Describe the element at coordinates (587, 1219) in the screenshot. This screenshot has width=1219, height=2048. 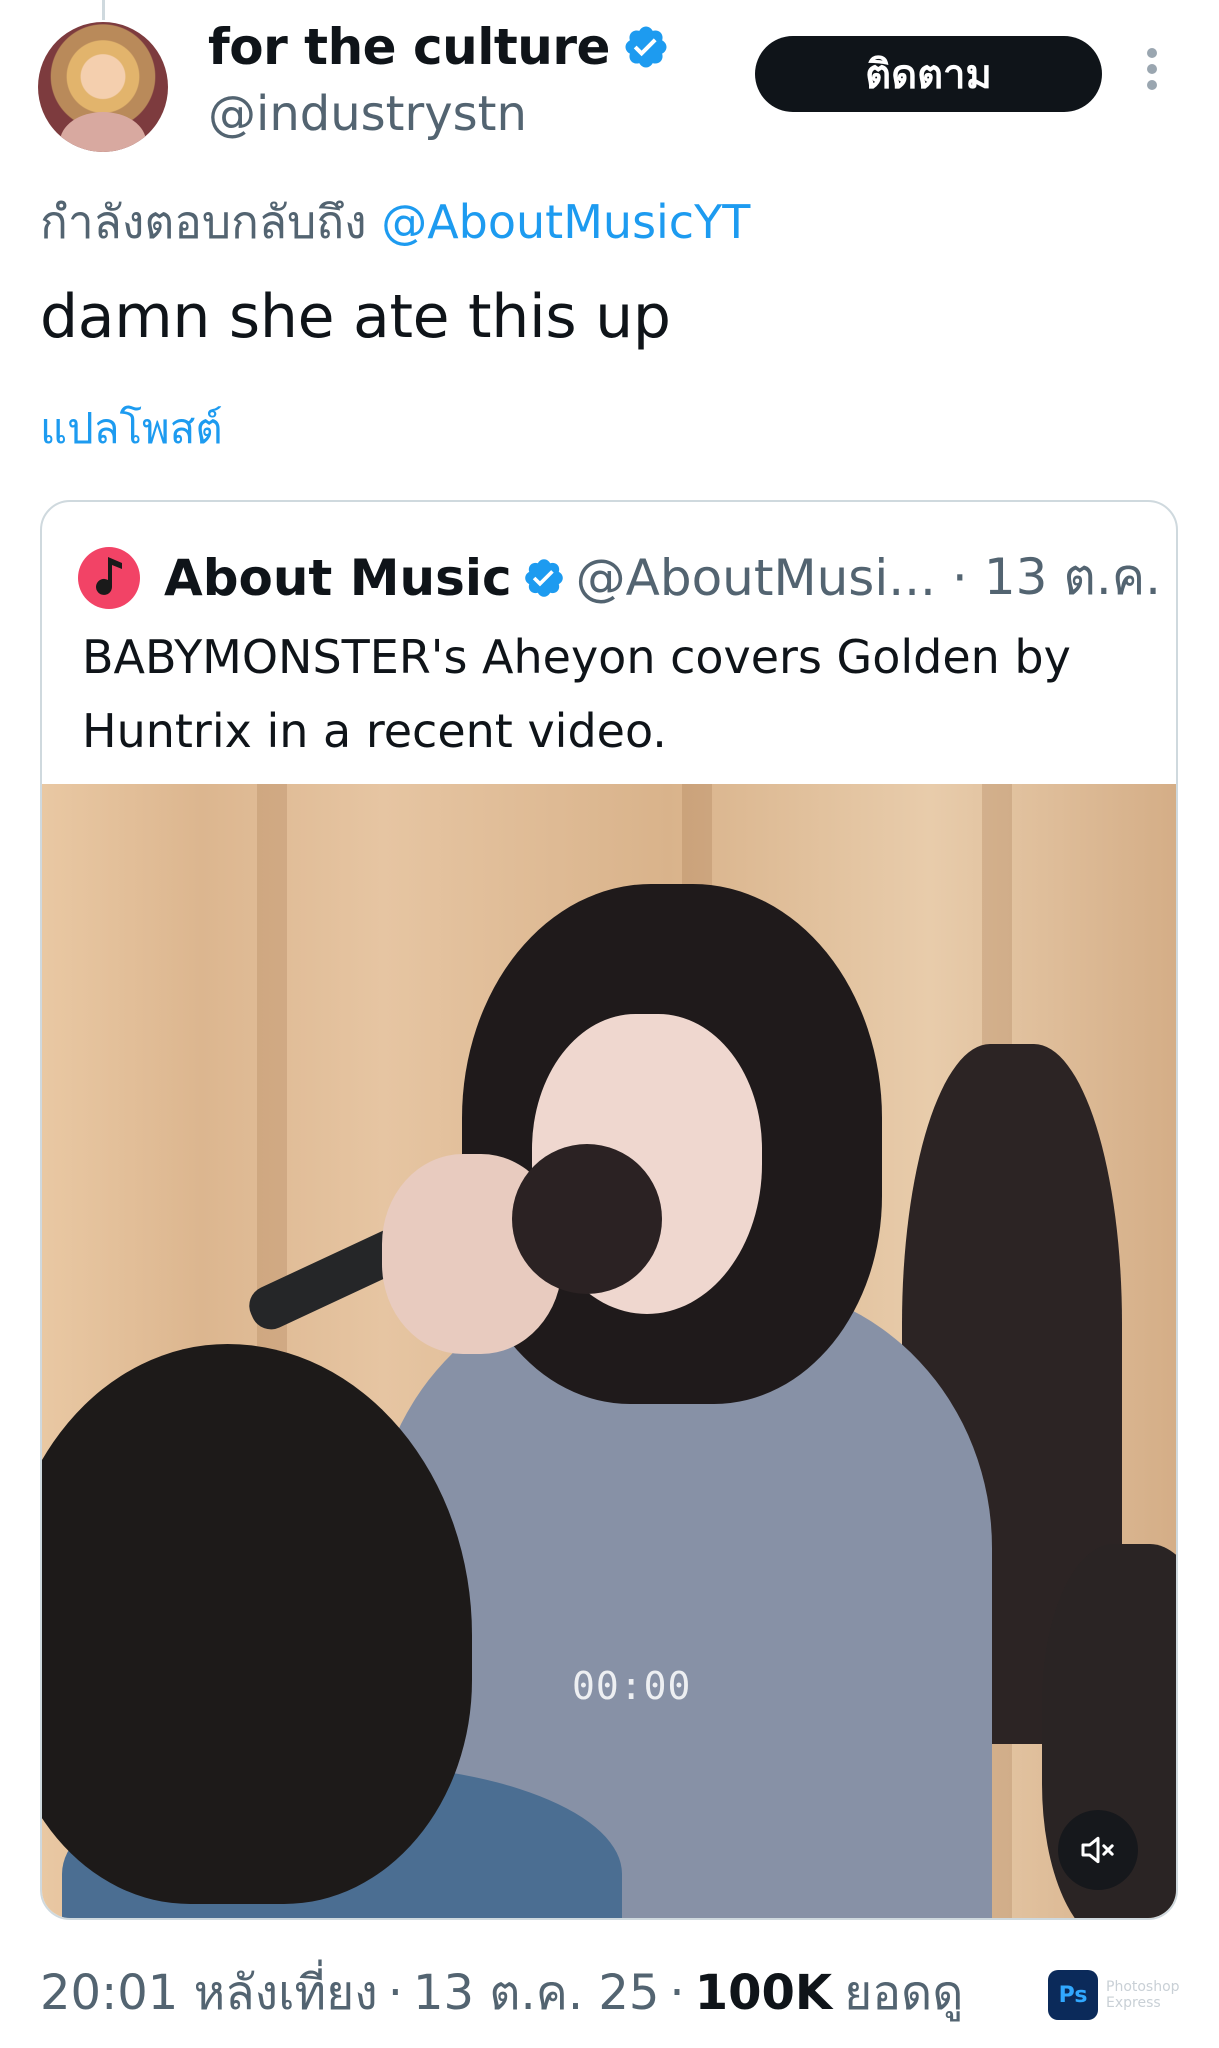
I see `microphone-head` at that location.